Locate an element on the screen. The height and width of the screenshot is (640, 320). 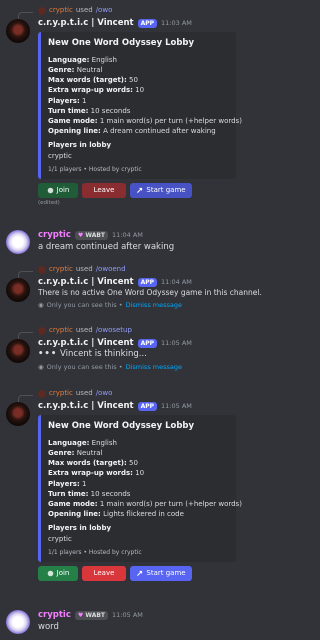
command-context: cryptic used /owosetup is located at coordinates (149, 330).